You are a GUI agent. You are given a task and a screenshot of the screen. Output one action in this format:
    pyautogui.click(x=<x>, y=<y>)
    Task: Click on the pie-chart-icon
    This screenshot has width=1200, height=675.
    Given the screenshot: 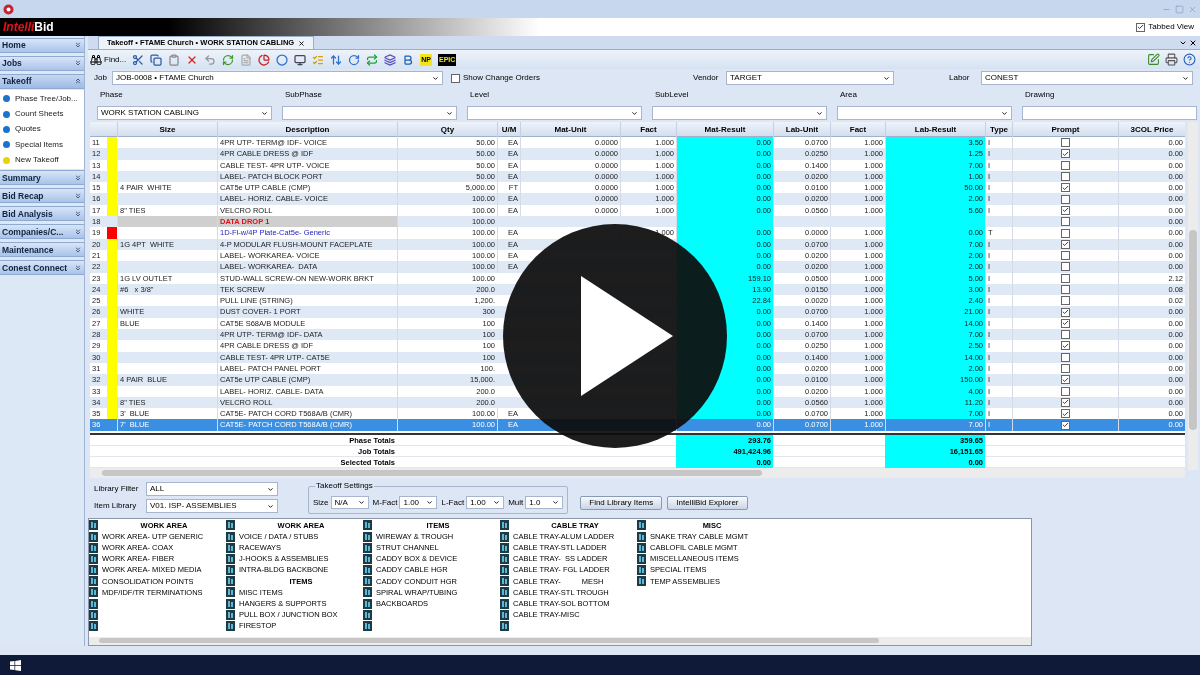 What is the action you would take?
    pyautogui.click(x=264, y=59)
    